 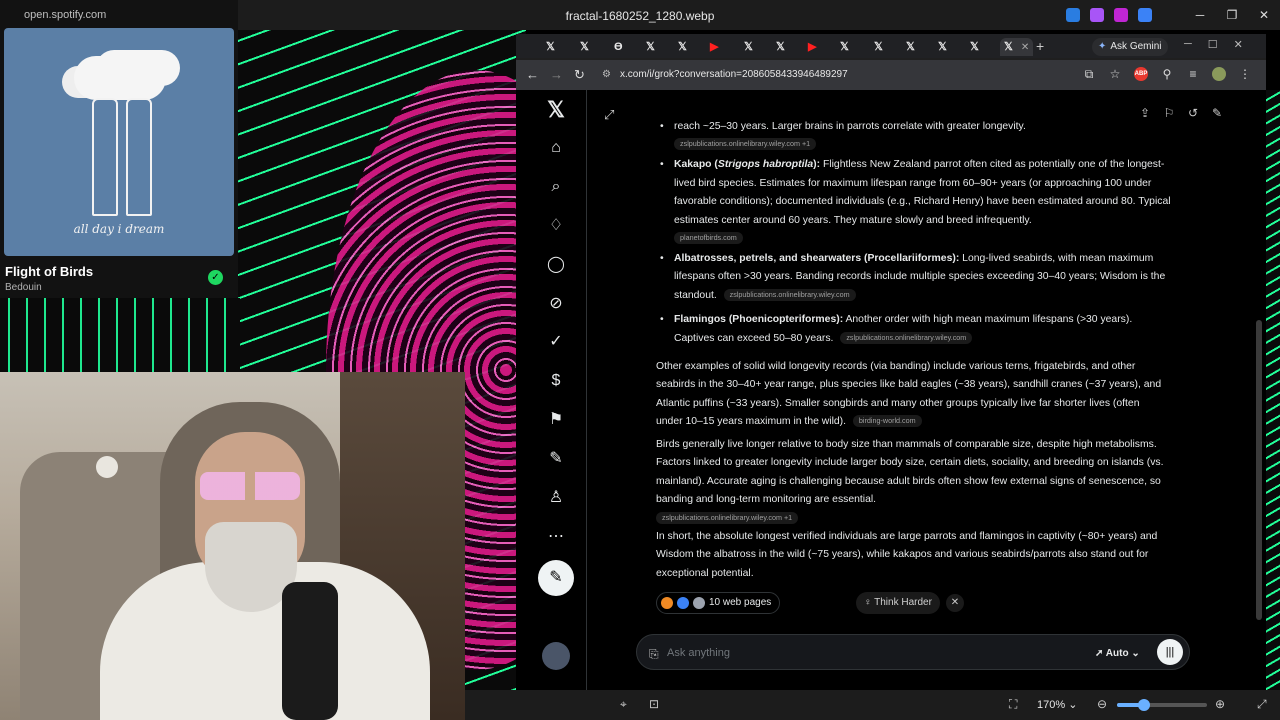 What do you see at coordinates (898, 603) in the screenshot?
I see `think-harder-button: ♀ Think Harder` at bounding box center [898, 603].